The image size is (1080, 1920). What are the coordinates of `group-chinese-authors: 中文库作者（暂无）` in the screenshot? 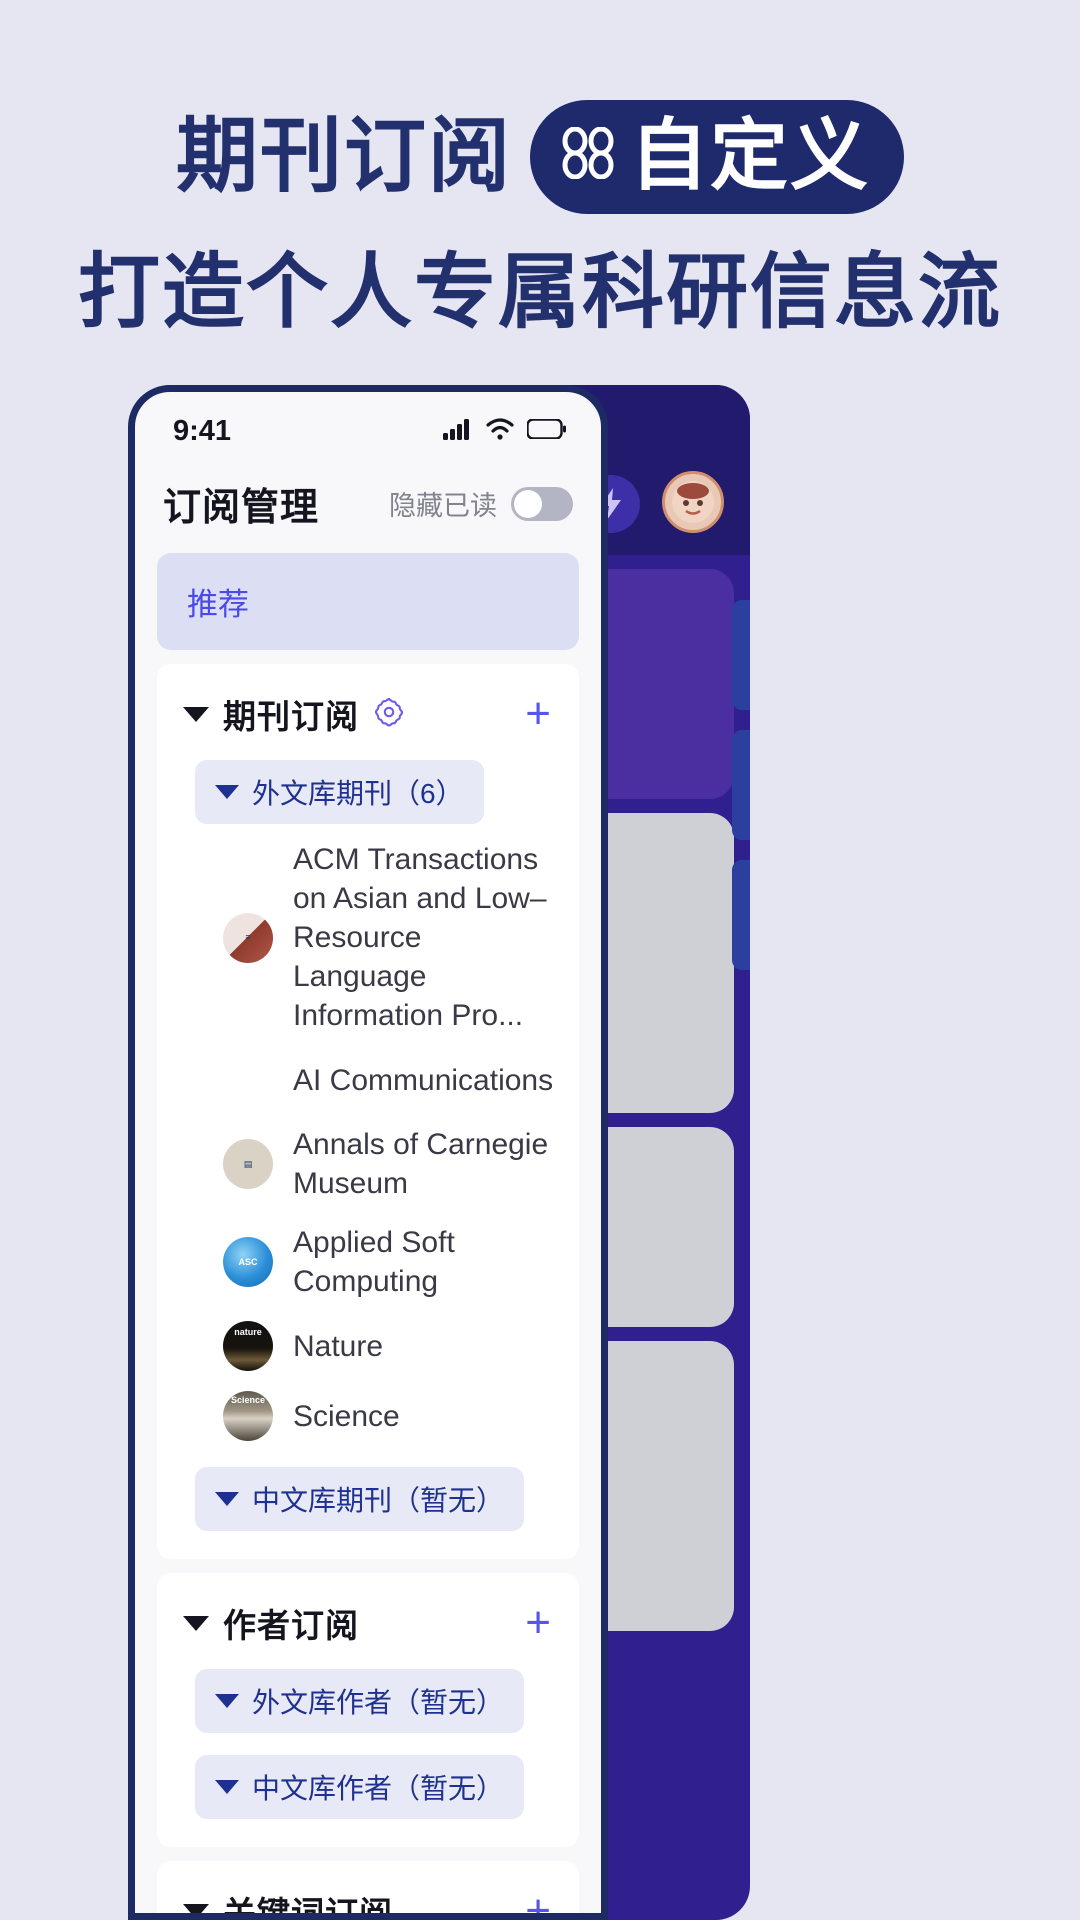 It's located at (360, 1787).